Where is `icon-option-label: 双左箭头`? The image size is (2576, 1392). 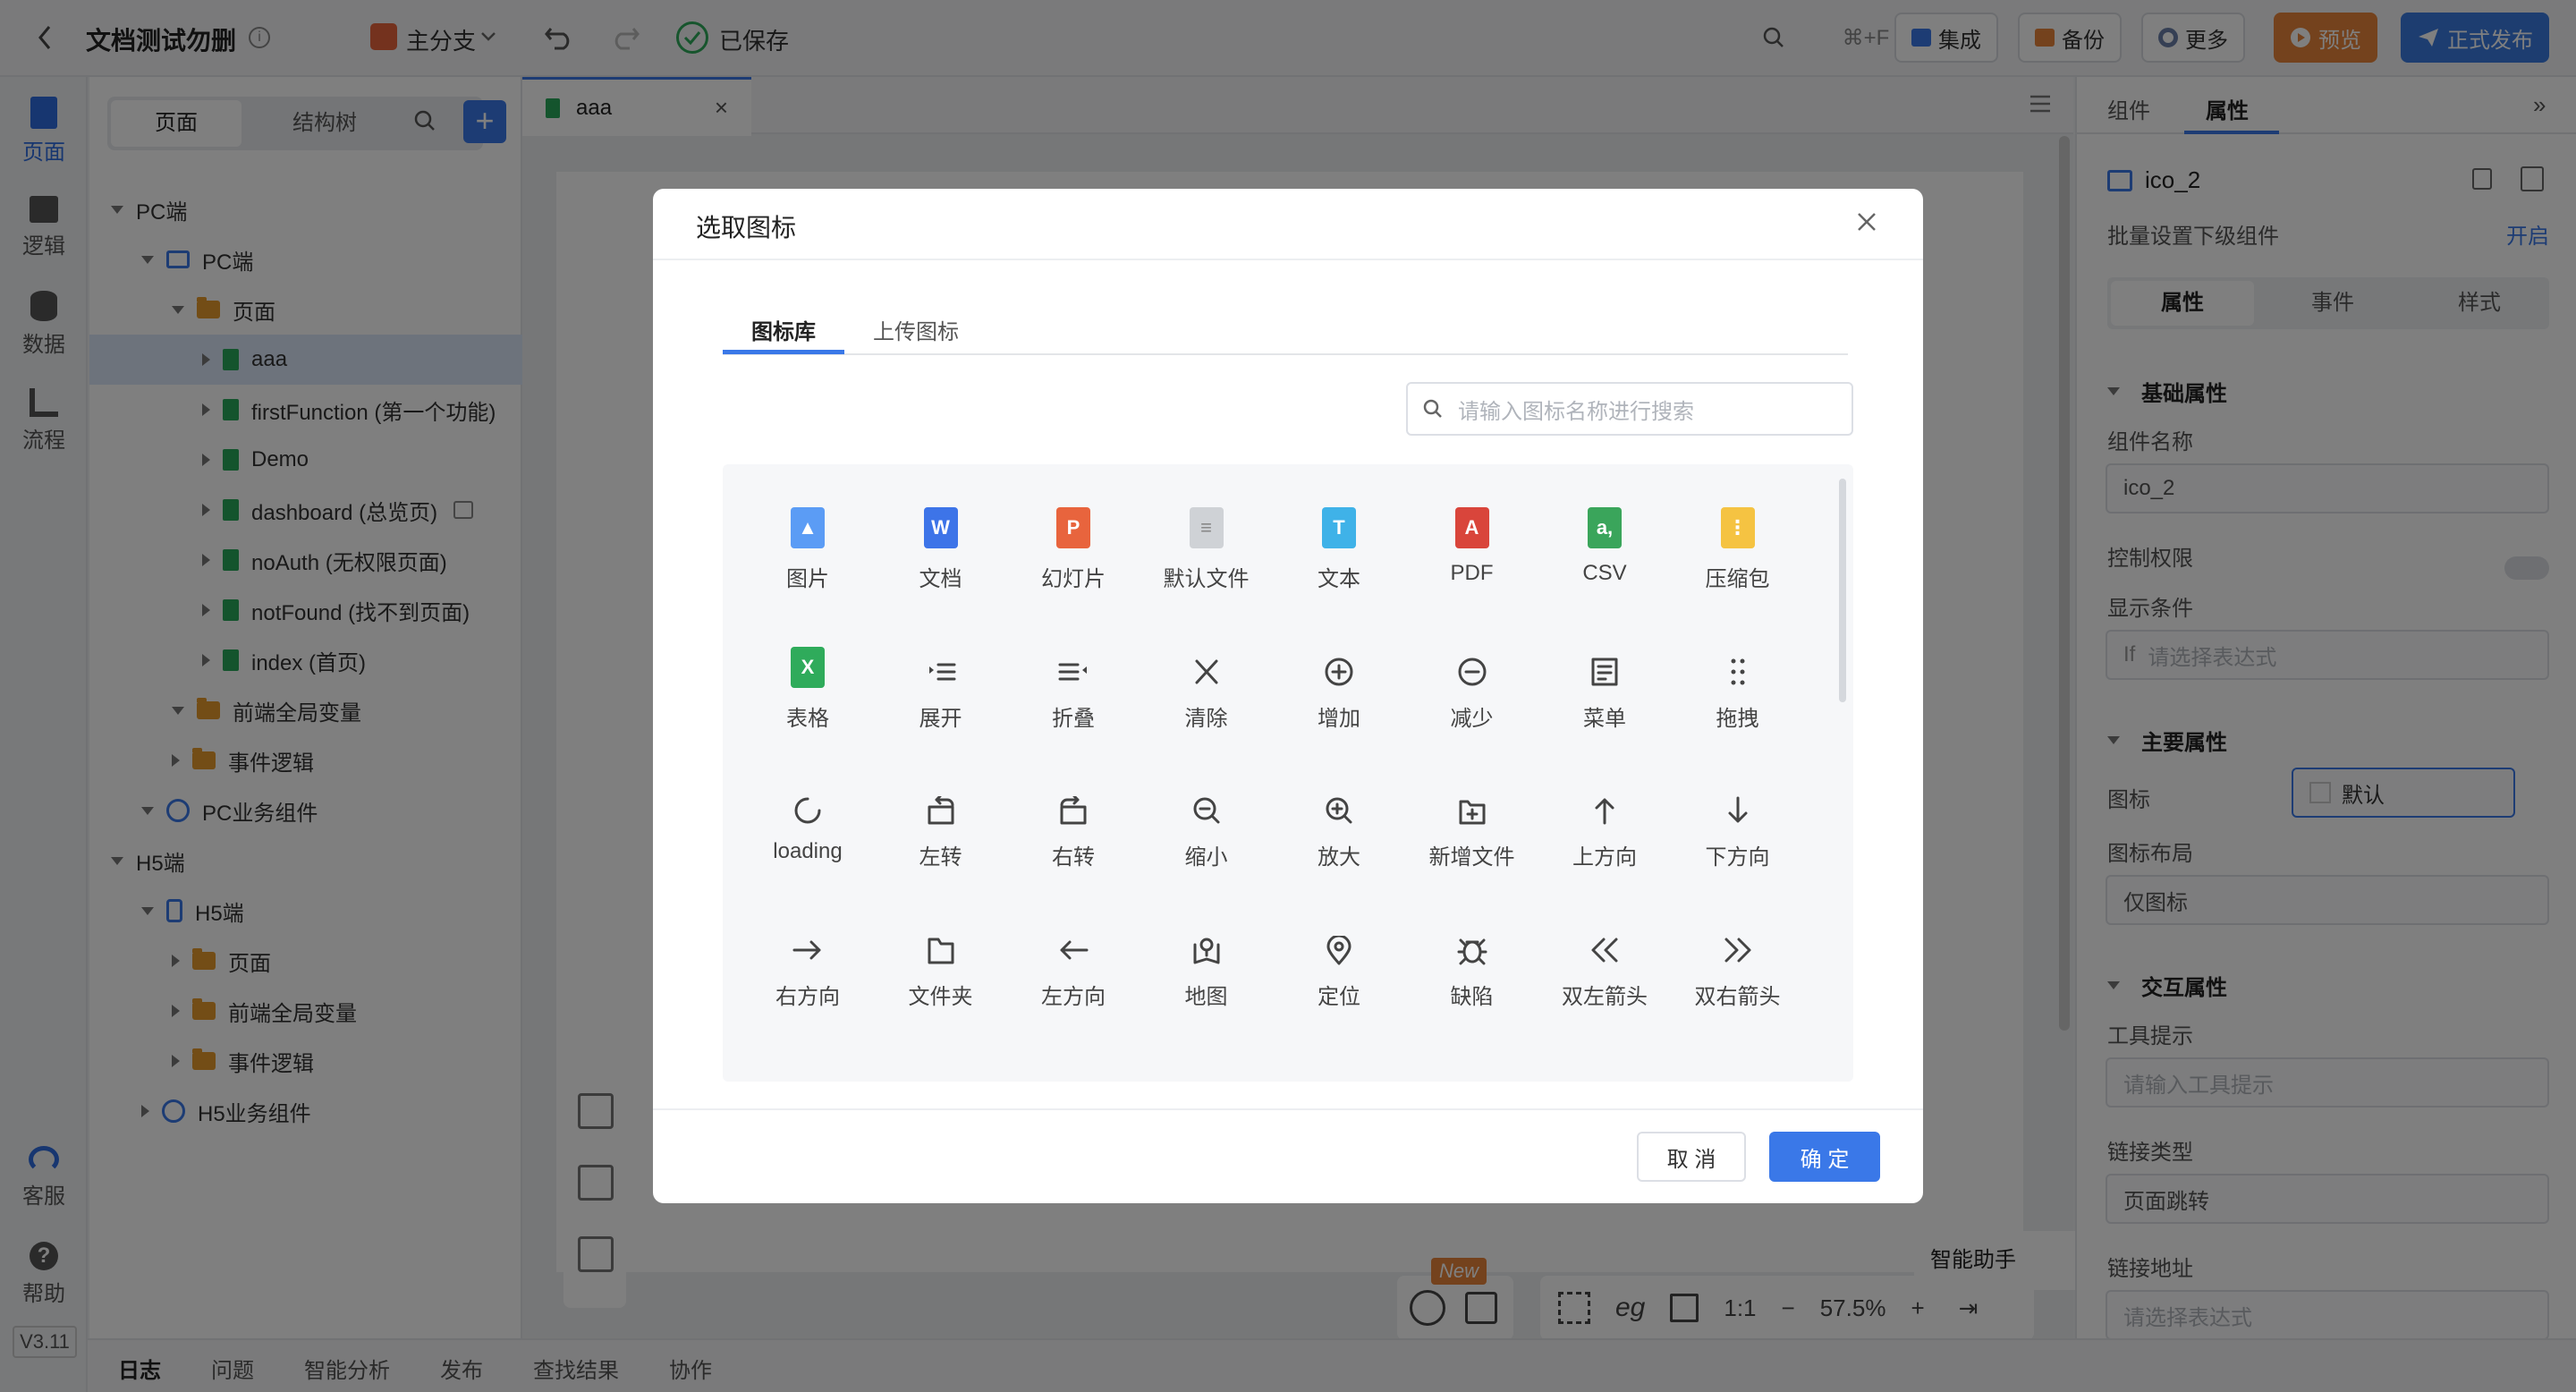
icon-option-label: 双左箭头 is located at coordinates (1605, 996).